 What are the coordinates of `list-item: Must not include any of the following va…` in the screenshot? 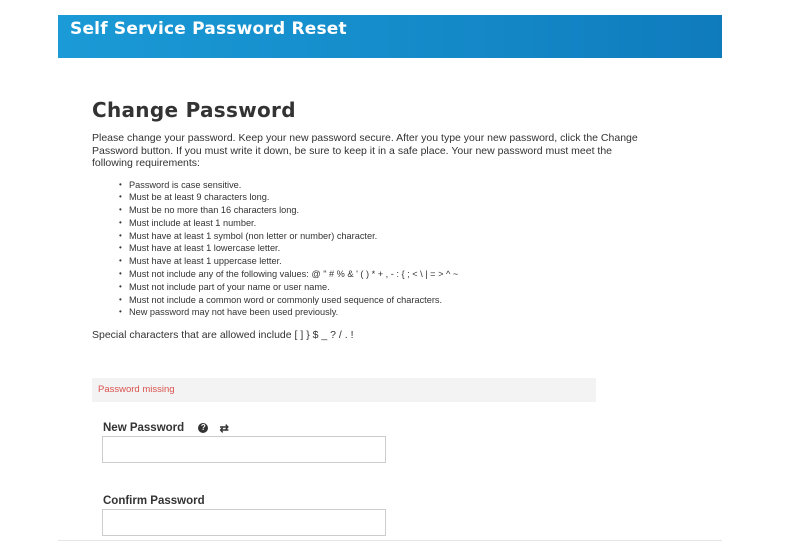 It's located at (385, 274).